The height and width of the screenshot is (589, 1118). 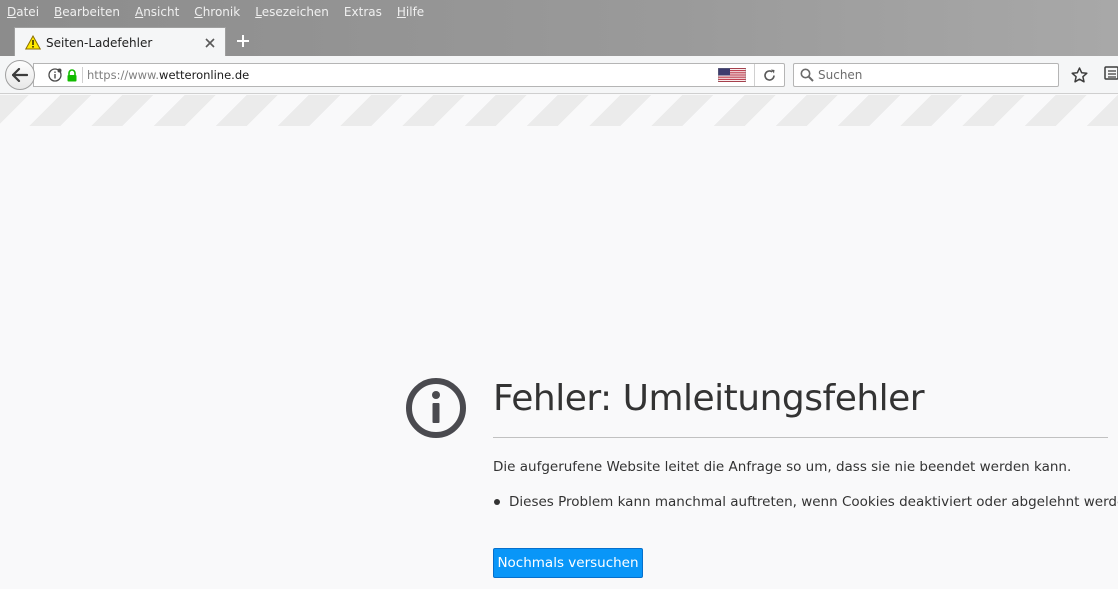 What do you see at coordinates (55, 75) in the screenshot?
I see `info-icon` at bounding box center [55, 75].